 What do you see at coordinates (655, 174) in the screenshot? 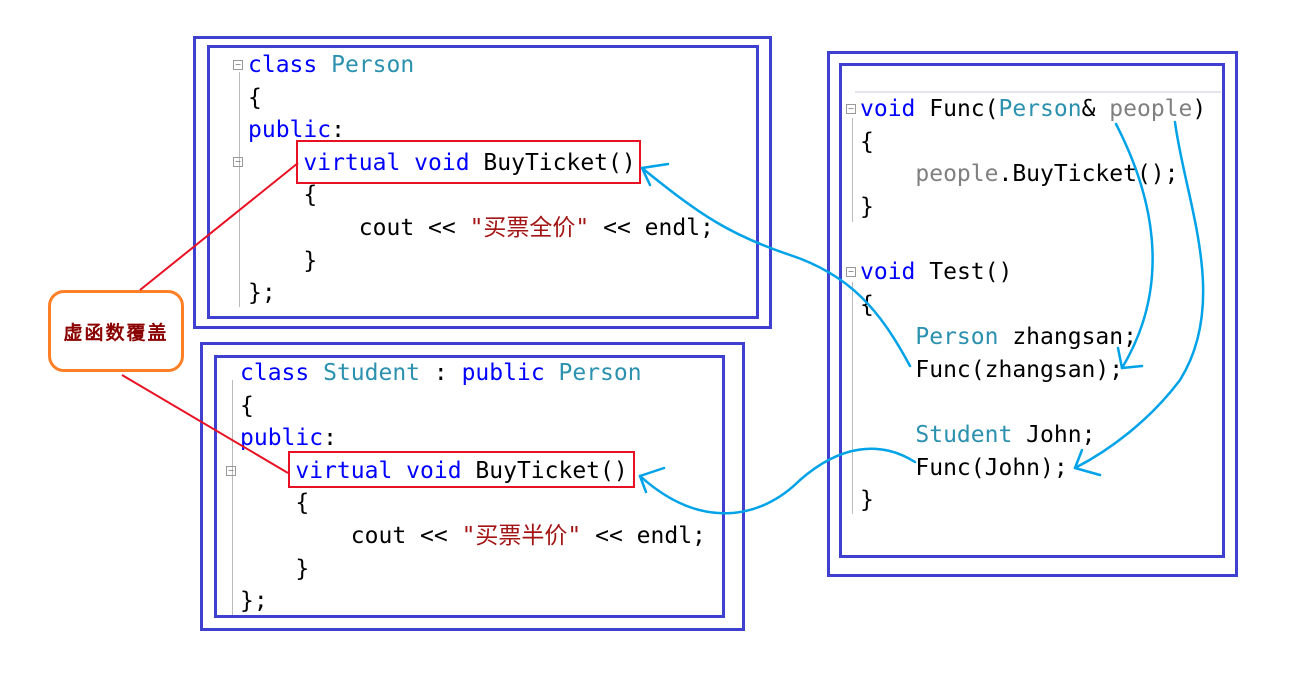
I see `arrowhead` at bounding box center [655, 174].